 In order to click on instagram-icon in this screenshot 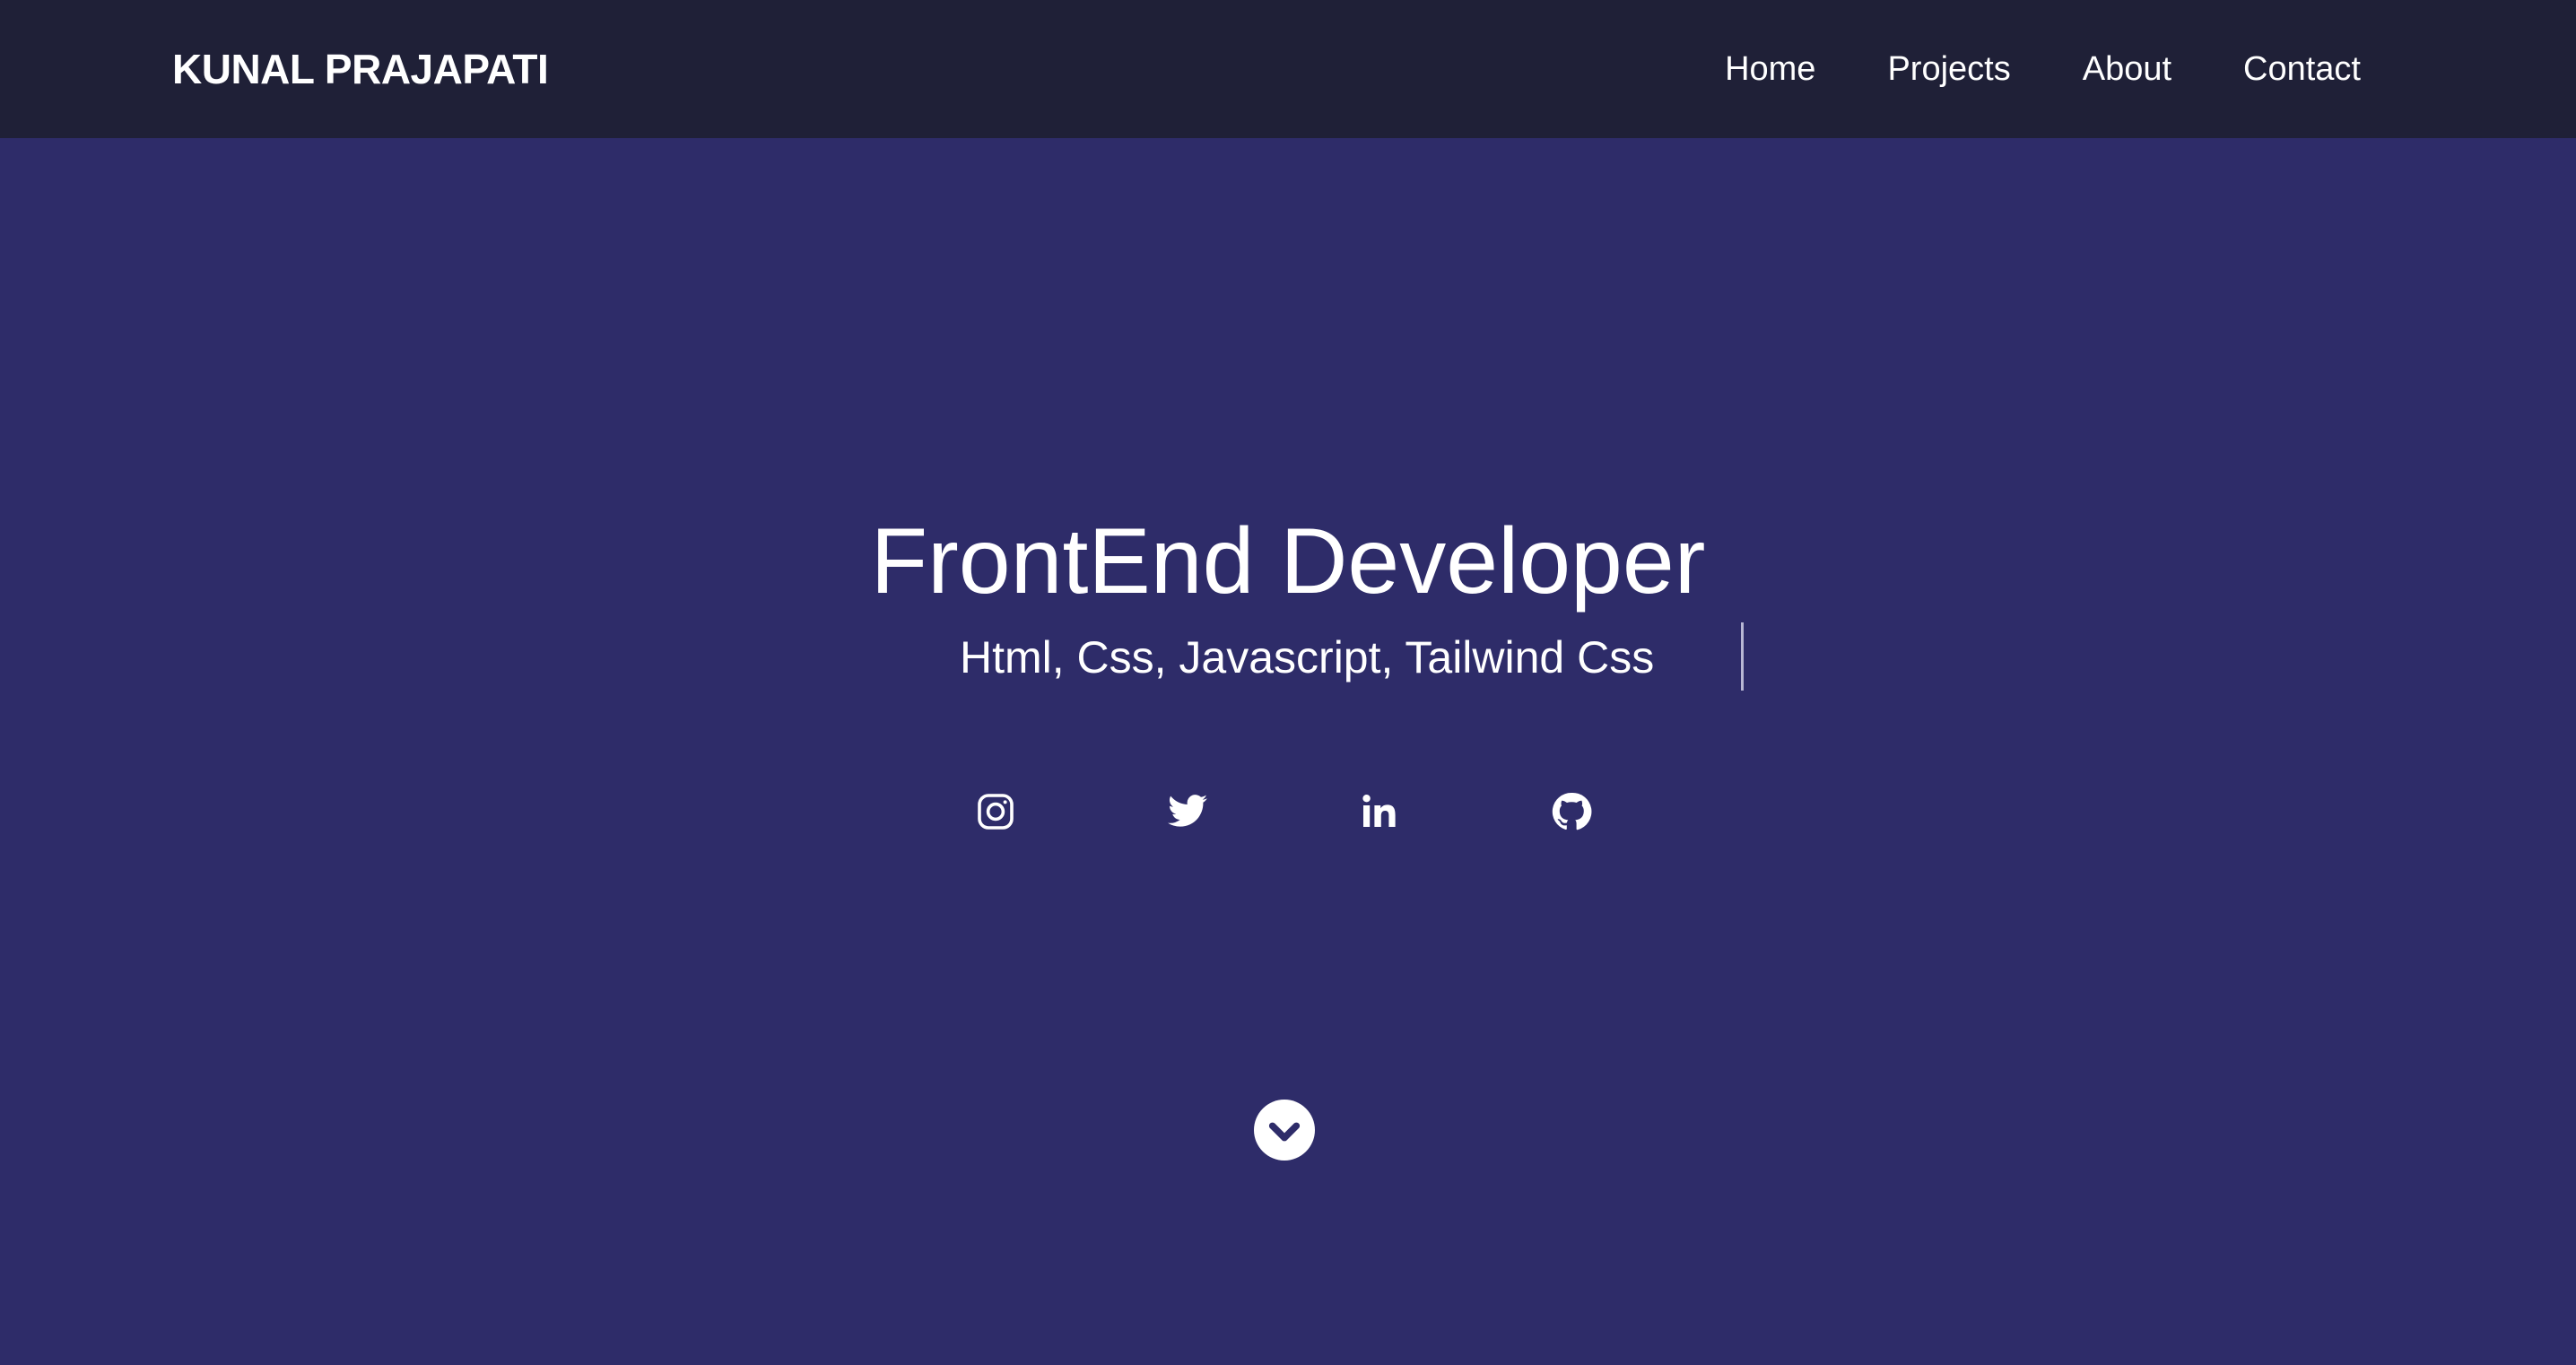, I will do `click(995, 811)`.